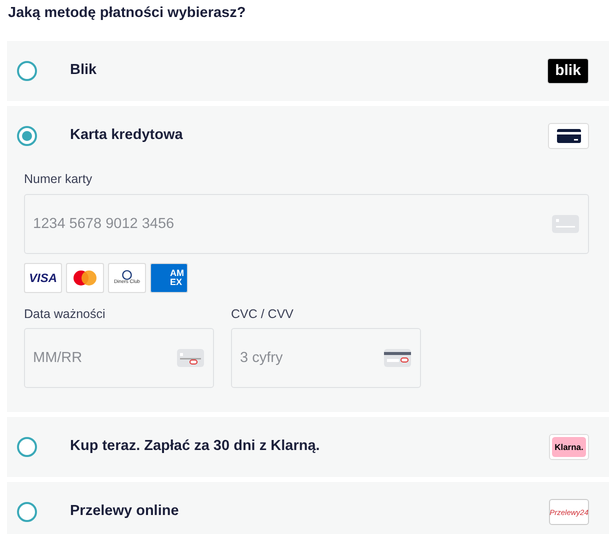  I want to click on input-field: 1234 5678 9012 3456, so click(306, 224).